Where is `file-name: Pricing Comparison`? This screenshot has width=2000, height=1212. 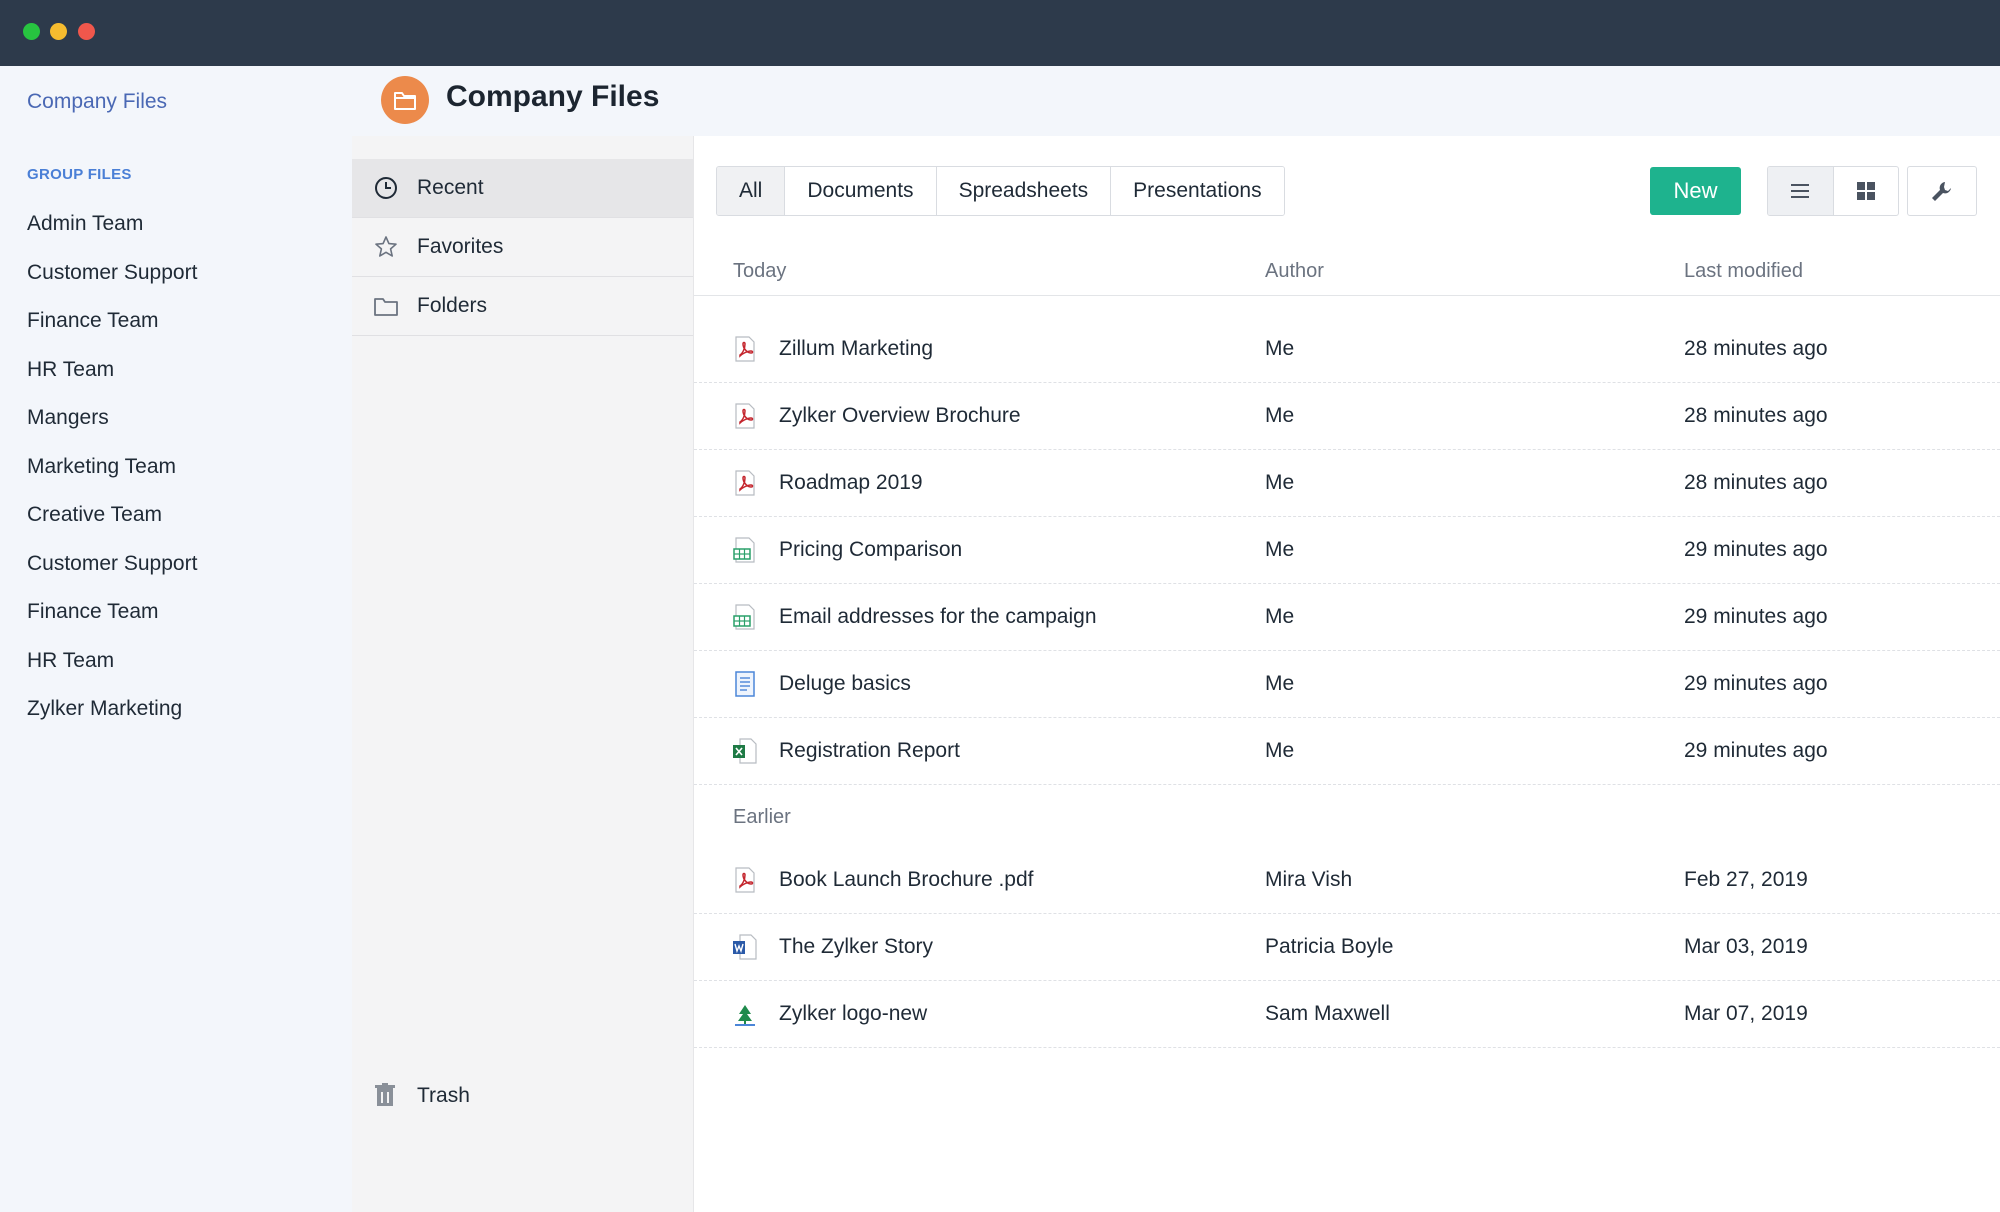 file-name: Pricing Comparison is located at coordinates (871, 549).